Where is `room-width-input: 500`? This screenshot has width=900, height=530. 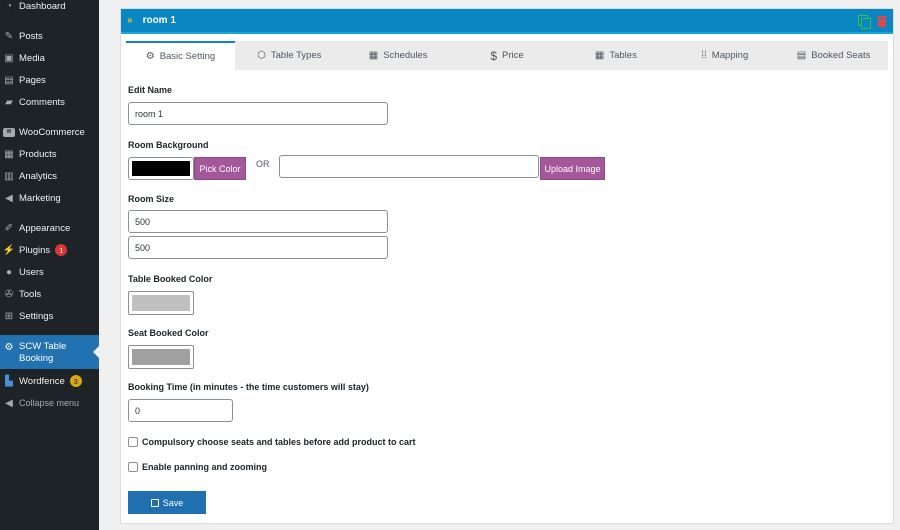 room-width-input: 500 is located at coordinates (258, 221).